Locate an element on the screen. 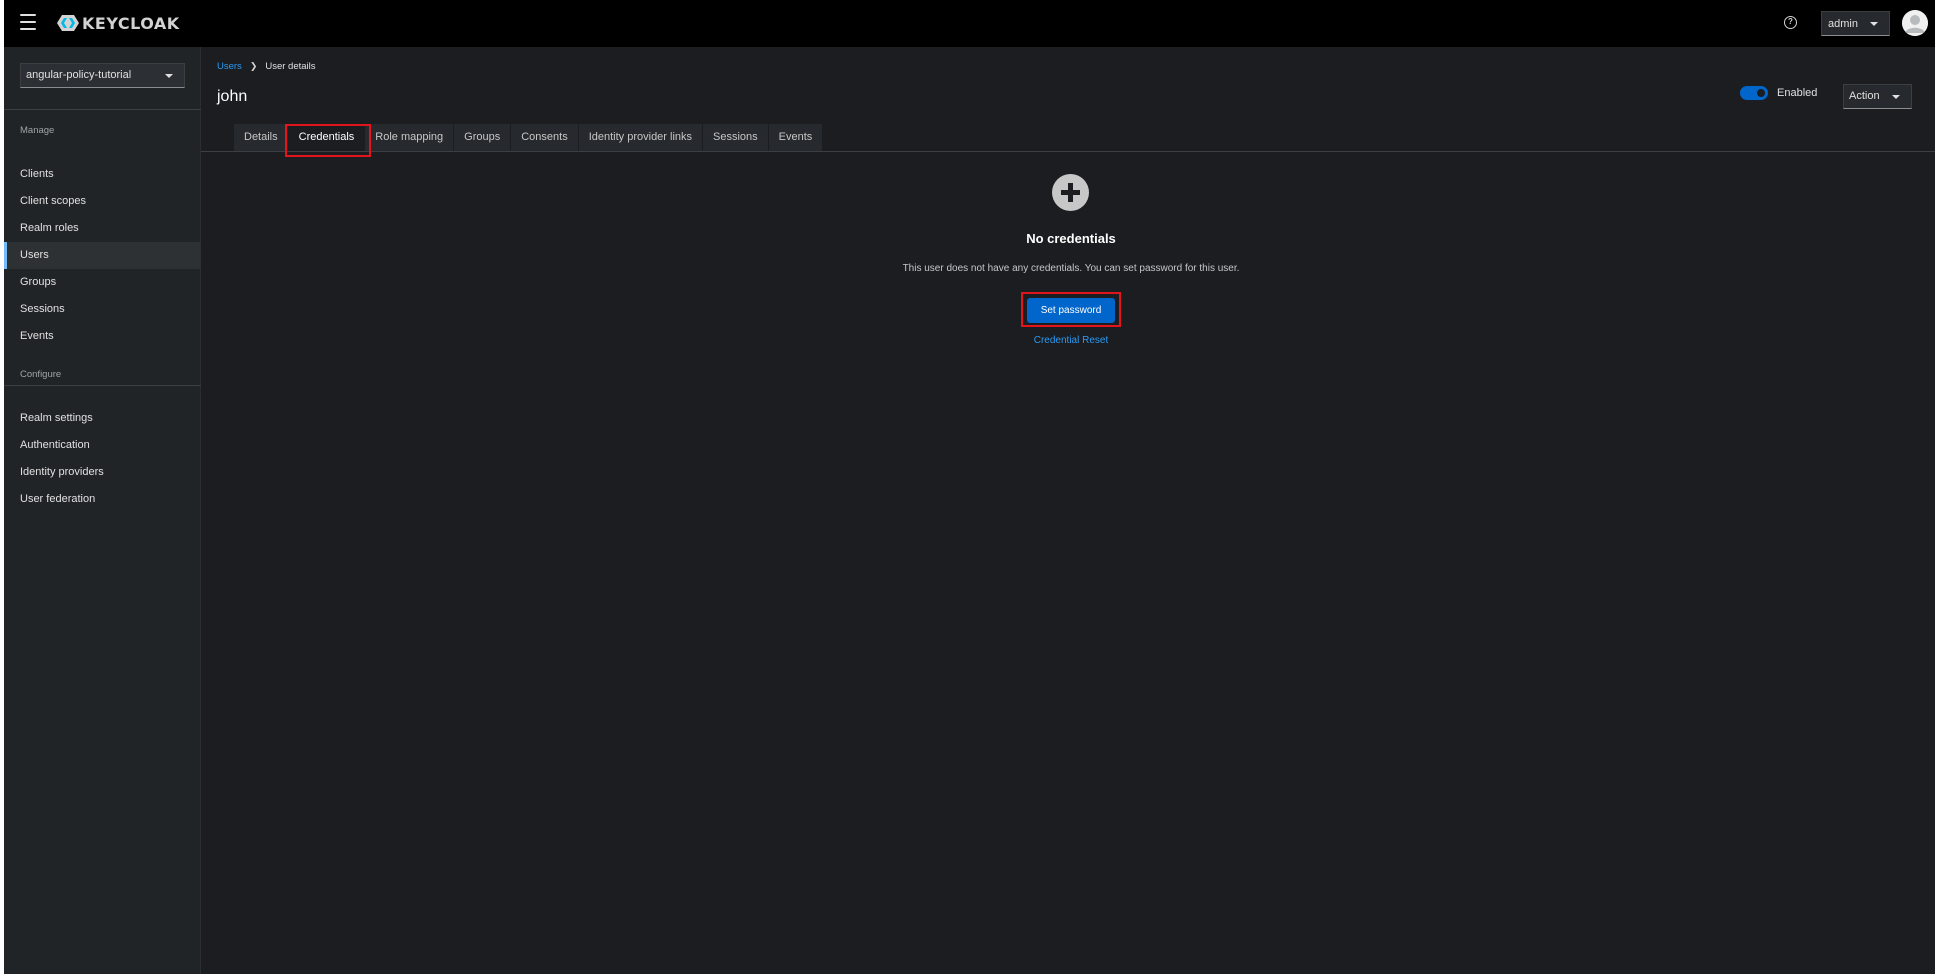 This screenshot has width=1935, height=974. keycloak-logo-icon is located at coordinates (68, 23).